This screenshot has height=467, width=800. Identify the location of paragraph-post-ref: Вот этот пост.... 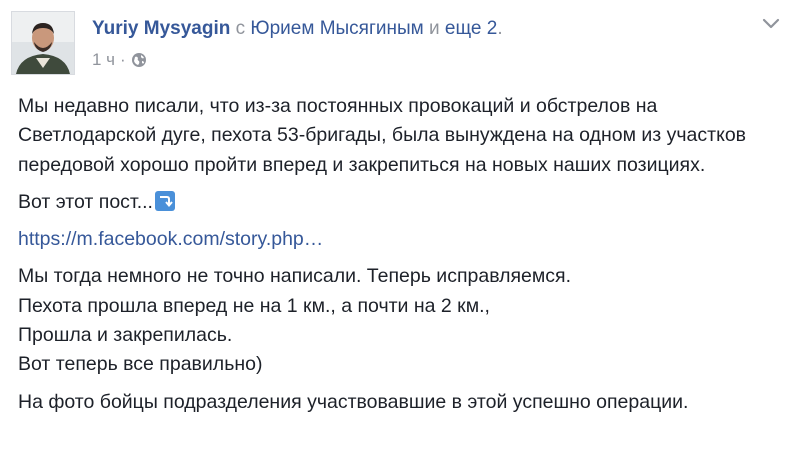
(400, 202).